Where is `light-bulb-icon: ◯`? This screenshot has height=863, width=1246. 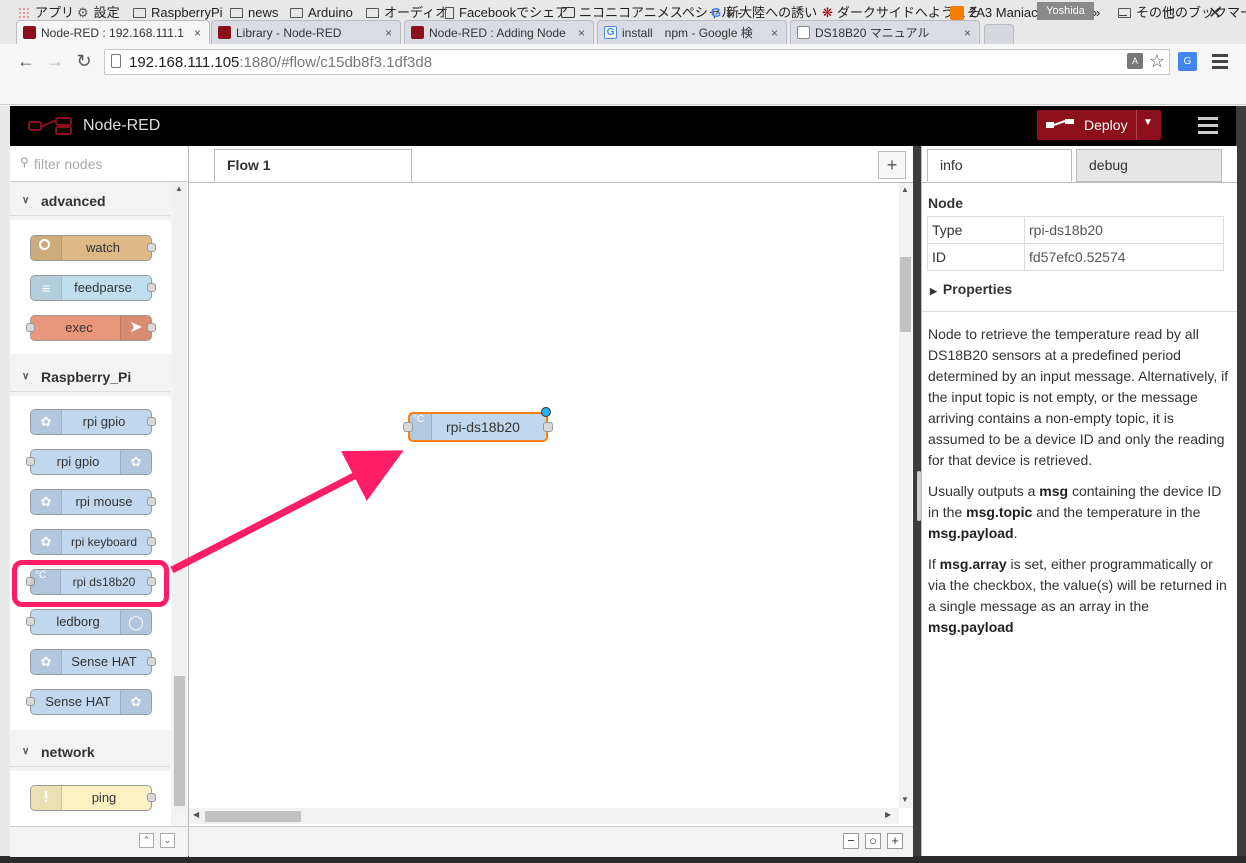
light-bulb-icon: ◯ is located at coordinates (135, 622).